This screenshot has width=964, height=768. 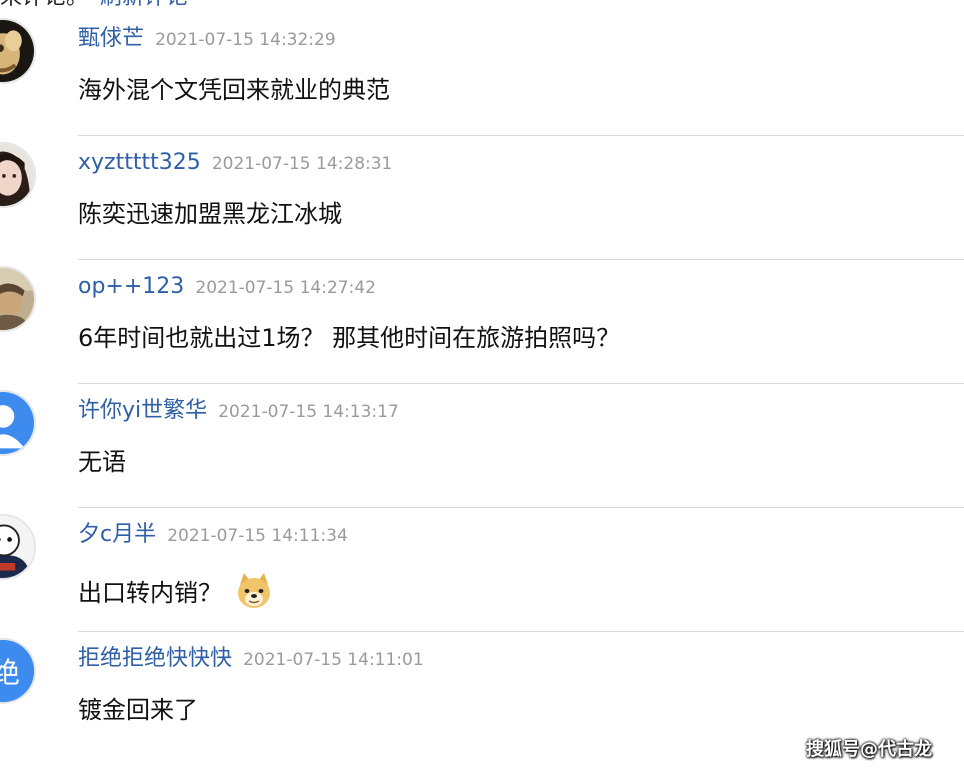 I want to click on comment-username: op++123, so click(x=131, y=286).